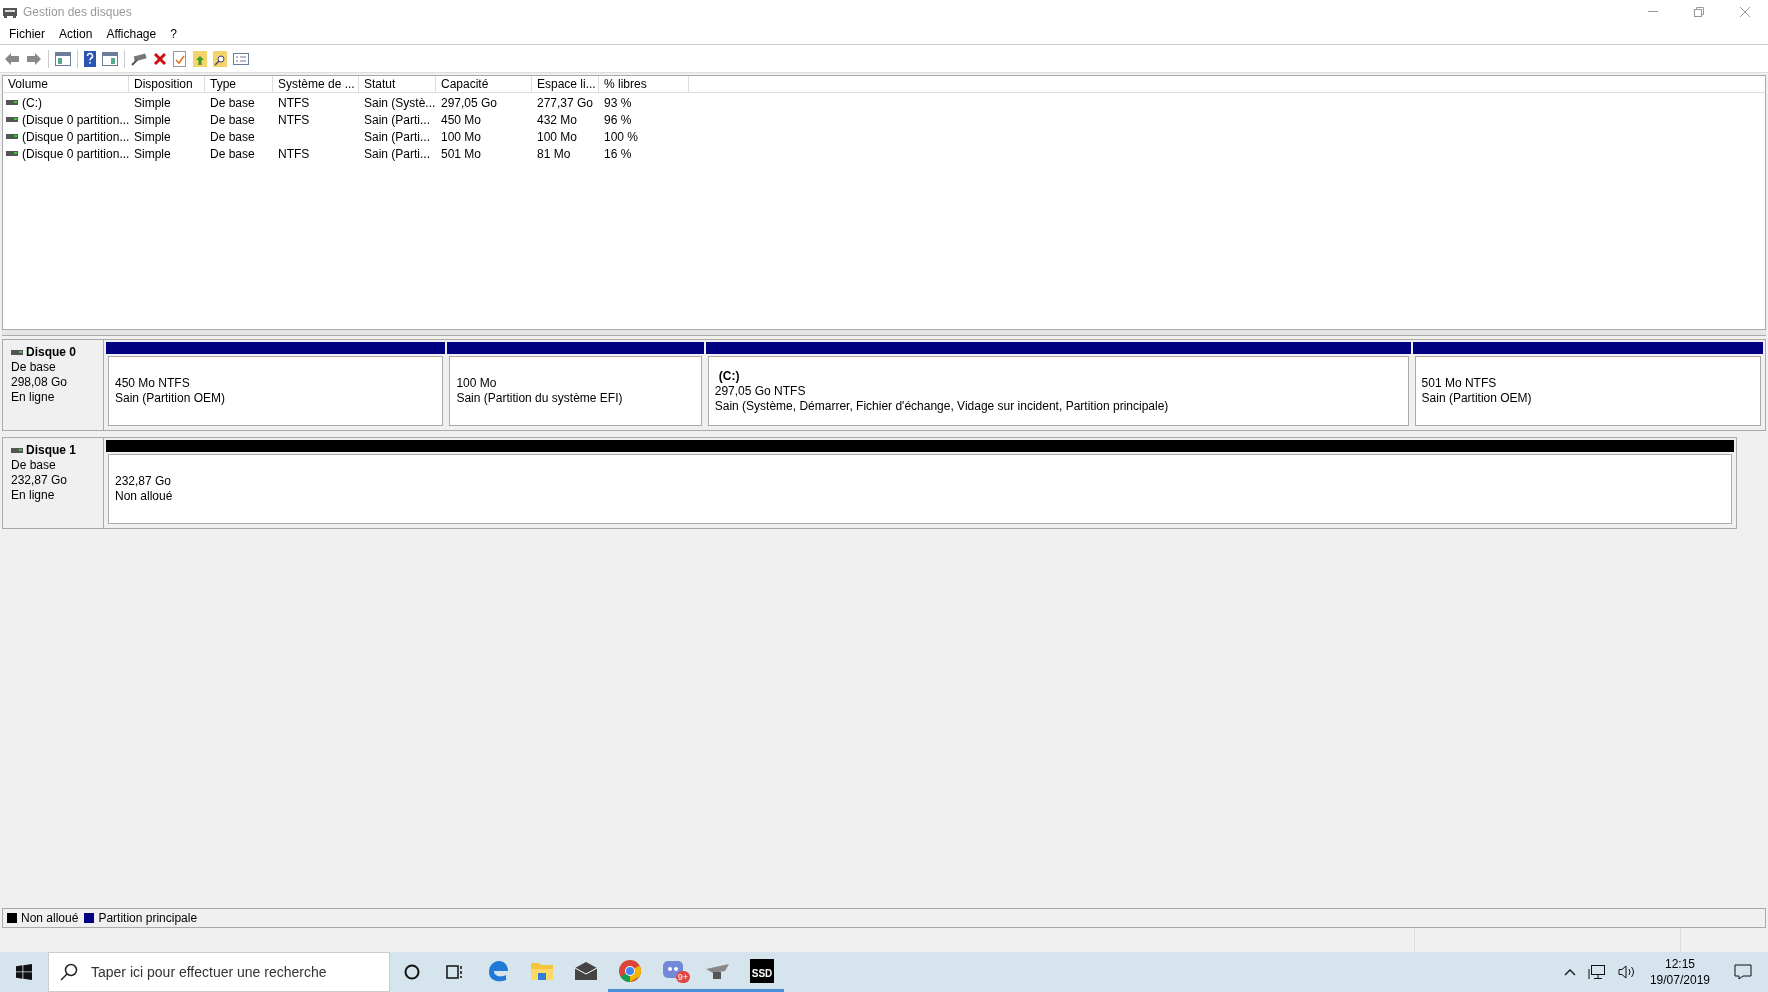 Image resolution: width=1768 pixels, height=992 pixels. Describe the element at coordinates (542, 970) in the screenshot. I see `folder-icon` at that location.